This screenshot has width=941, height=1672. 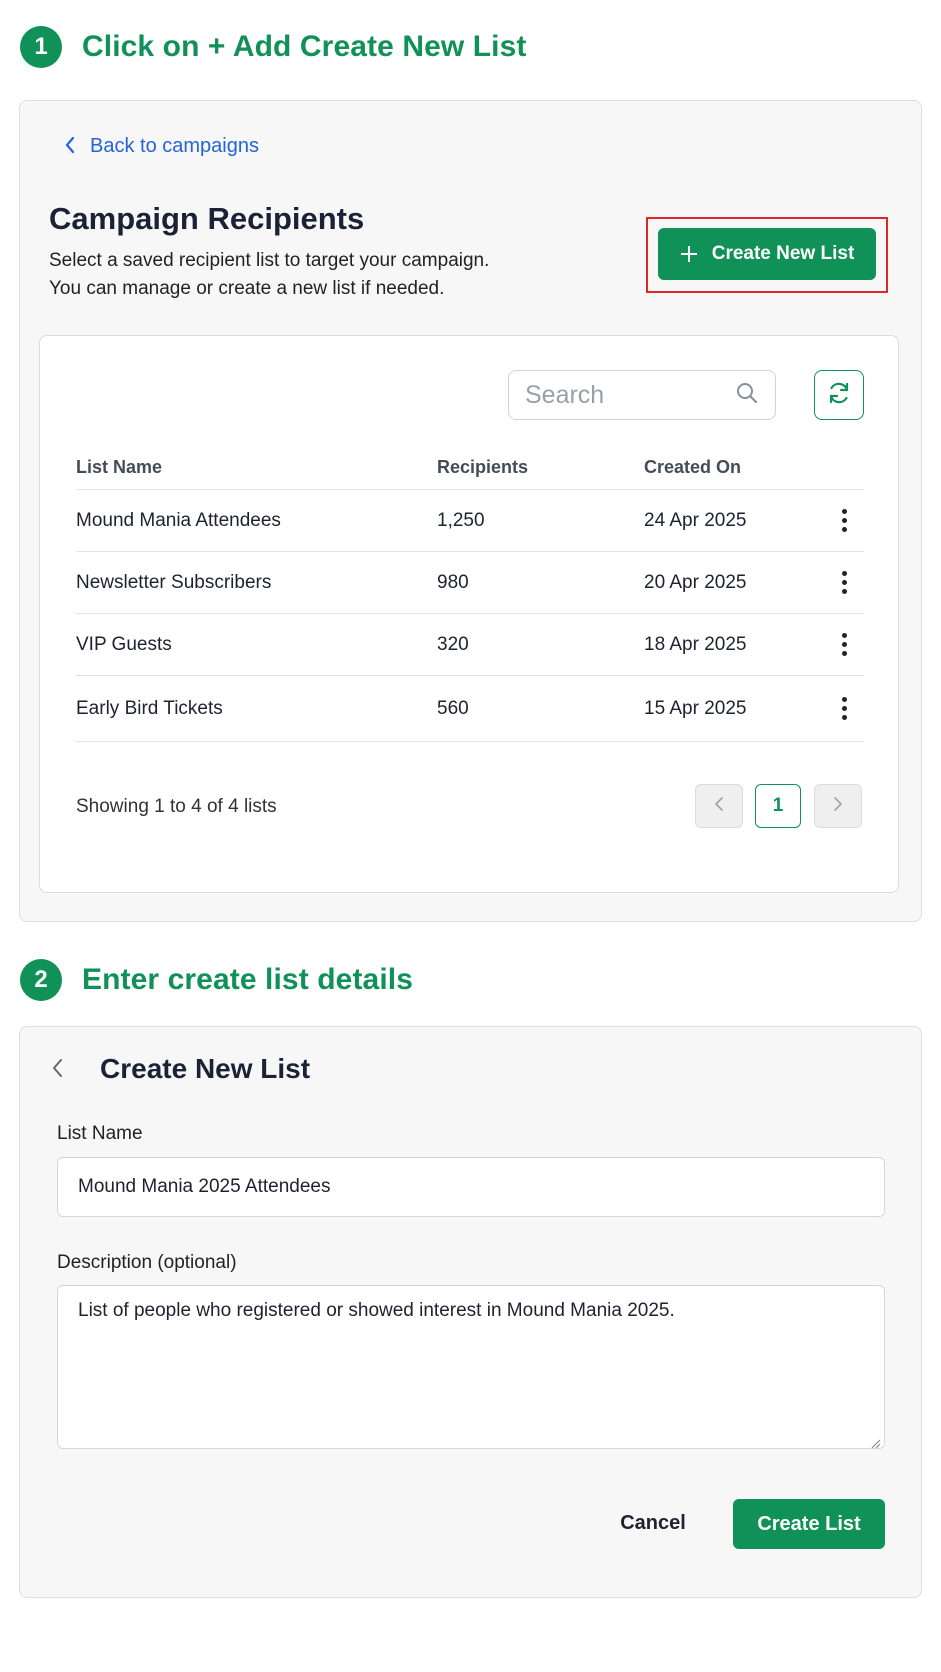 What do you see at coordinates (470, 709) in the screenshot?
I see `table-row: Early Bird Tickets 560 15 Apr 2025` at bounding box center [470, 709].